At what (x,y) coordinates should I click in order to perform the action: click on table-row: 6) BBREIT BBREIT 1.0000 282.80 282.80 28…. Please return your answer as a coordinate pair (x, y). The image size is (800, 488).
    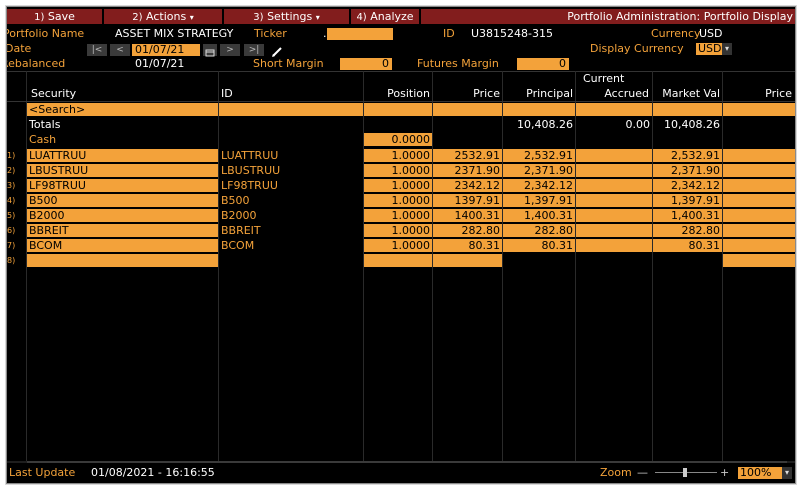
    Looking at the image, I should click on (401, 231).